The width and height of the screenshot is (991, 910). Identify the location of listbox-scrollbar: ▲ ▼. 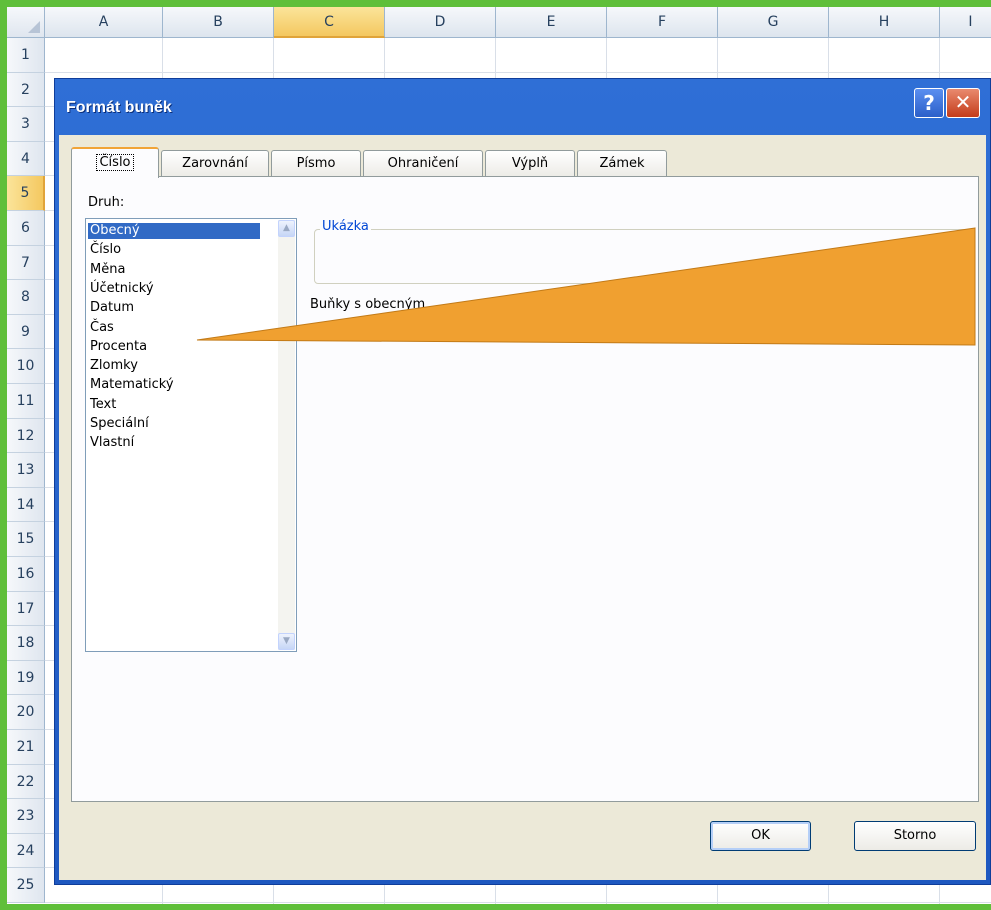
(286, 435).